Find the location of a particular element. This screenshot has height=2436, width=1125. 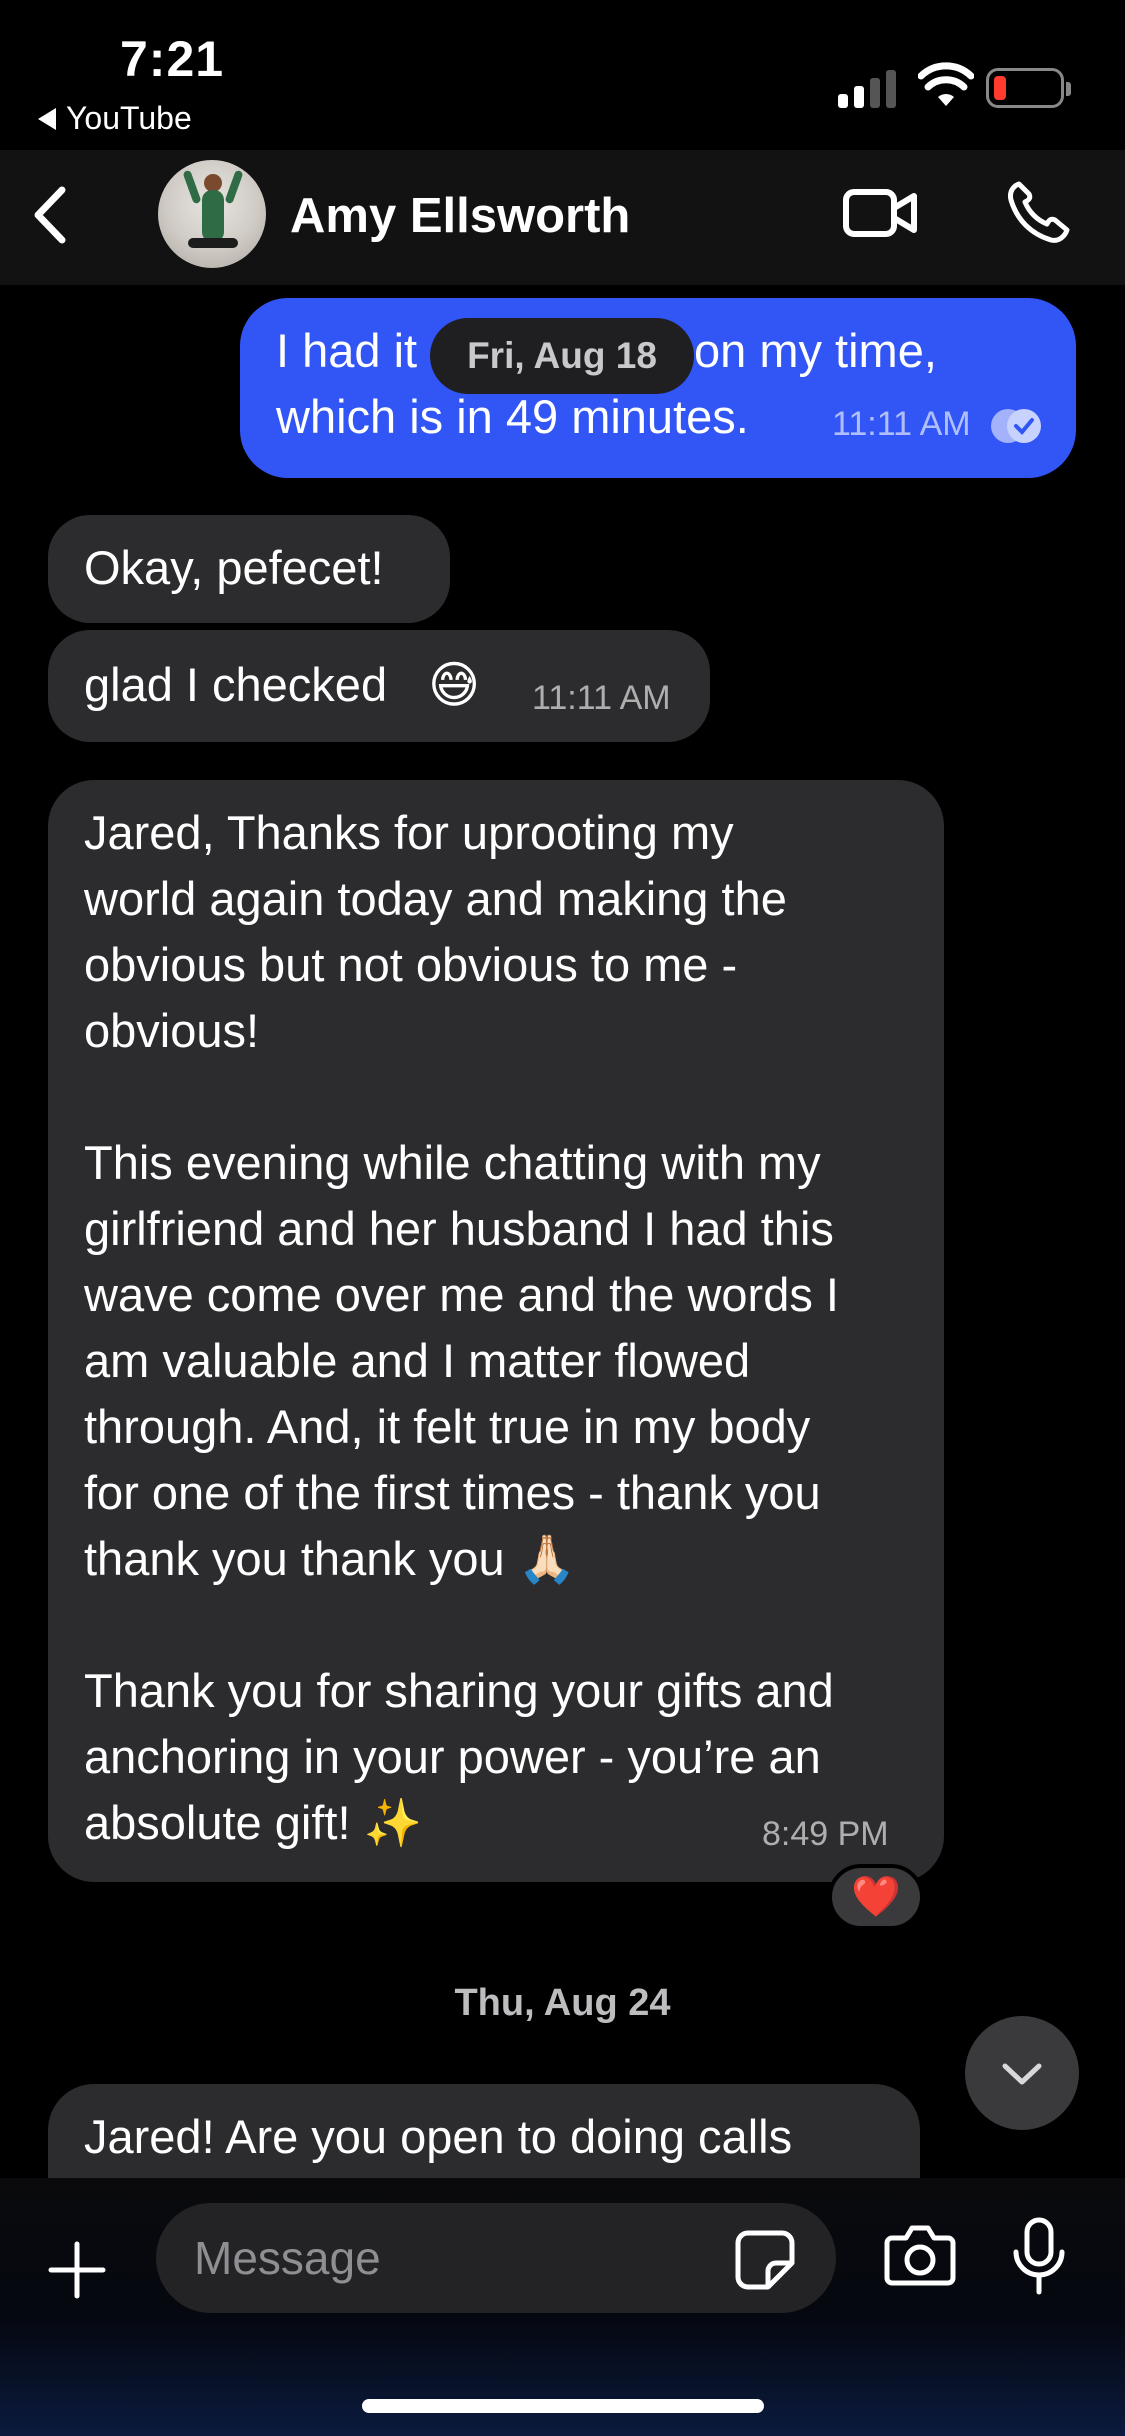

chevron-down-icon is located at coordinates (1022, 2074).